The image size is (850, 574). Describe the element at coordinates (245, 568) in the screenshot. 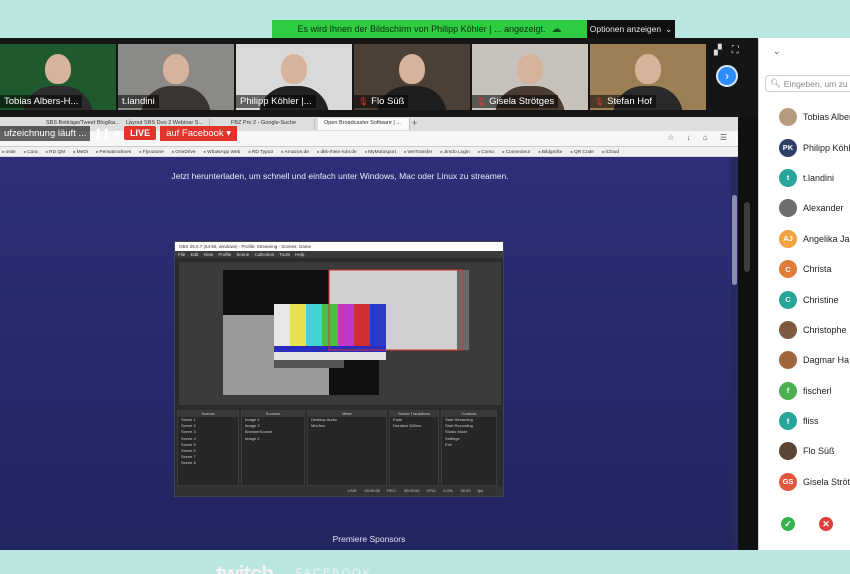

I see `twitch-logo: twitch` at that location.